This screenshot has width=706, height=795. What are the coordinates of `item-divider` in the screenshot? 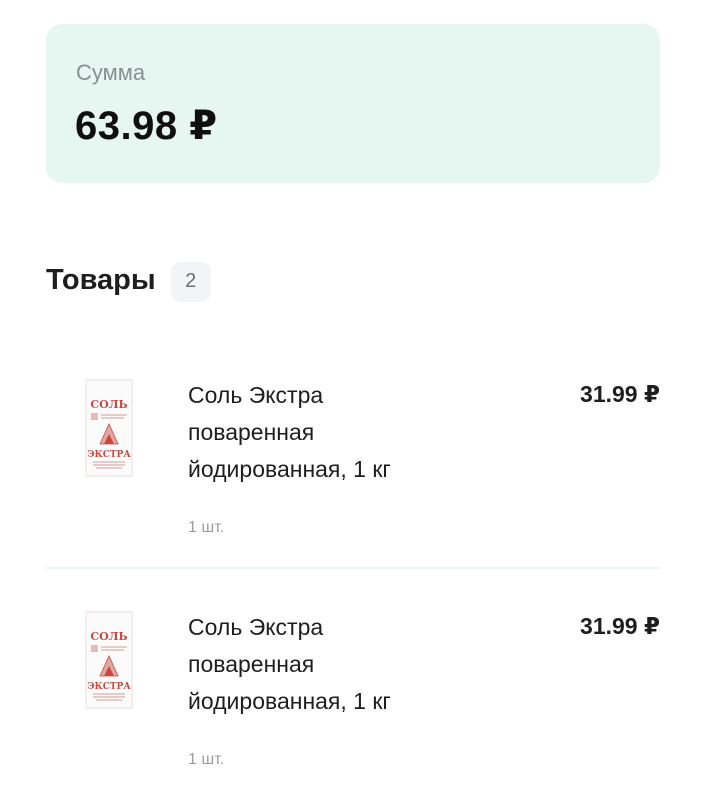 It's located at (353, 568).